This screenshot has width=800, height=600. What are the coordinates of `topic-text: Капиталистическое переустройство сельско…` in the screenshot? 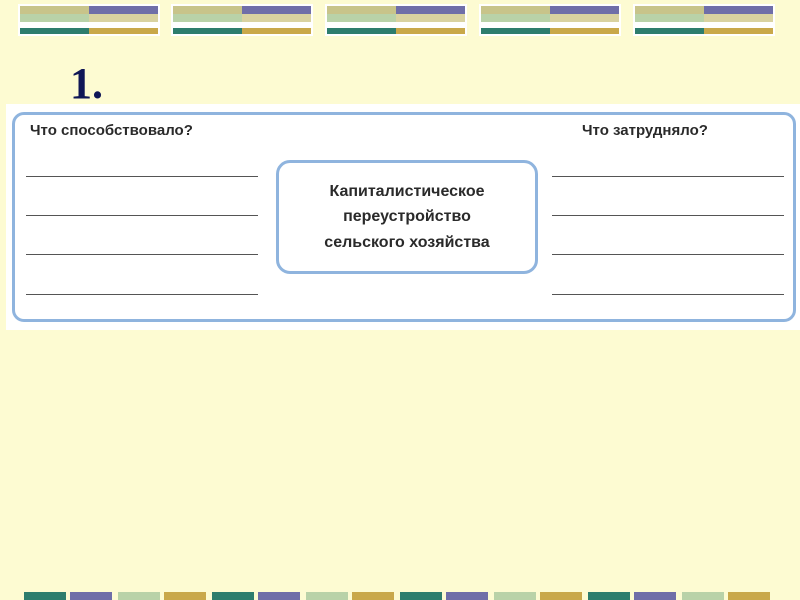 It's located at (407, 216).